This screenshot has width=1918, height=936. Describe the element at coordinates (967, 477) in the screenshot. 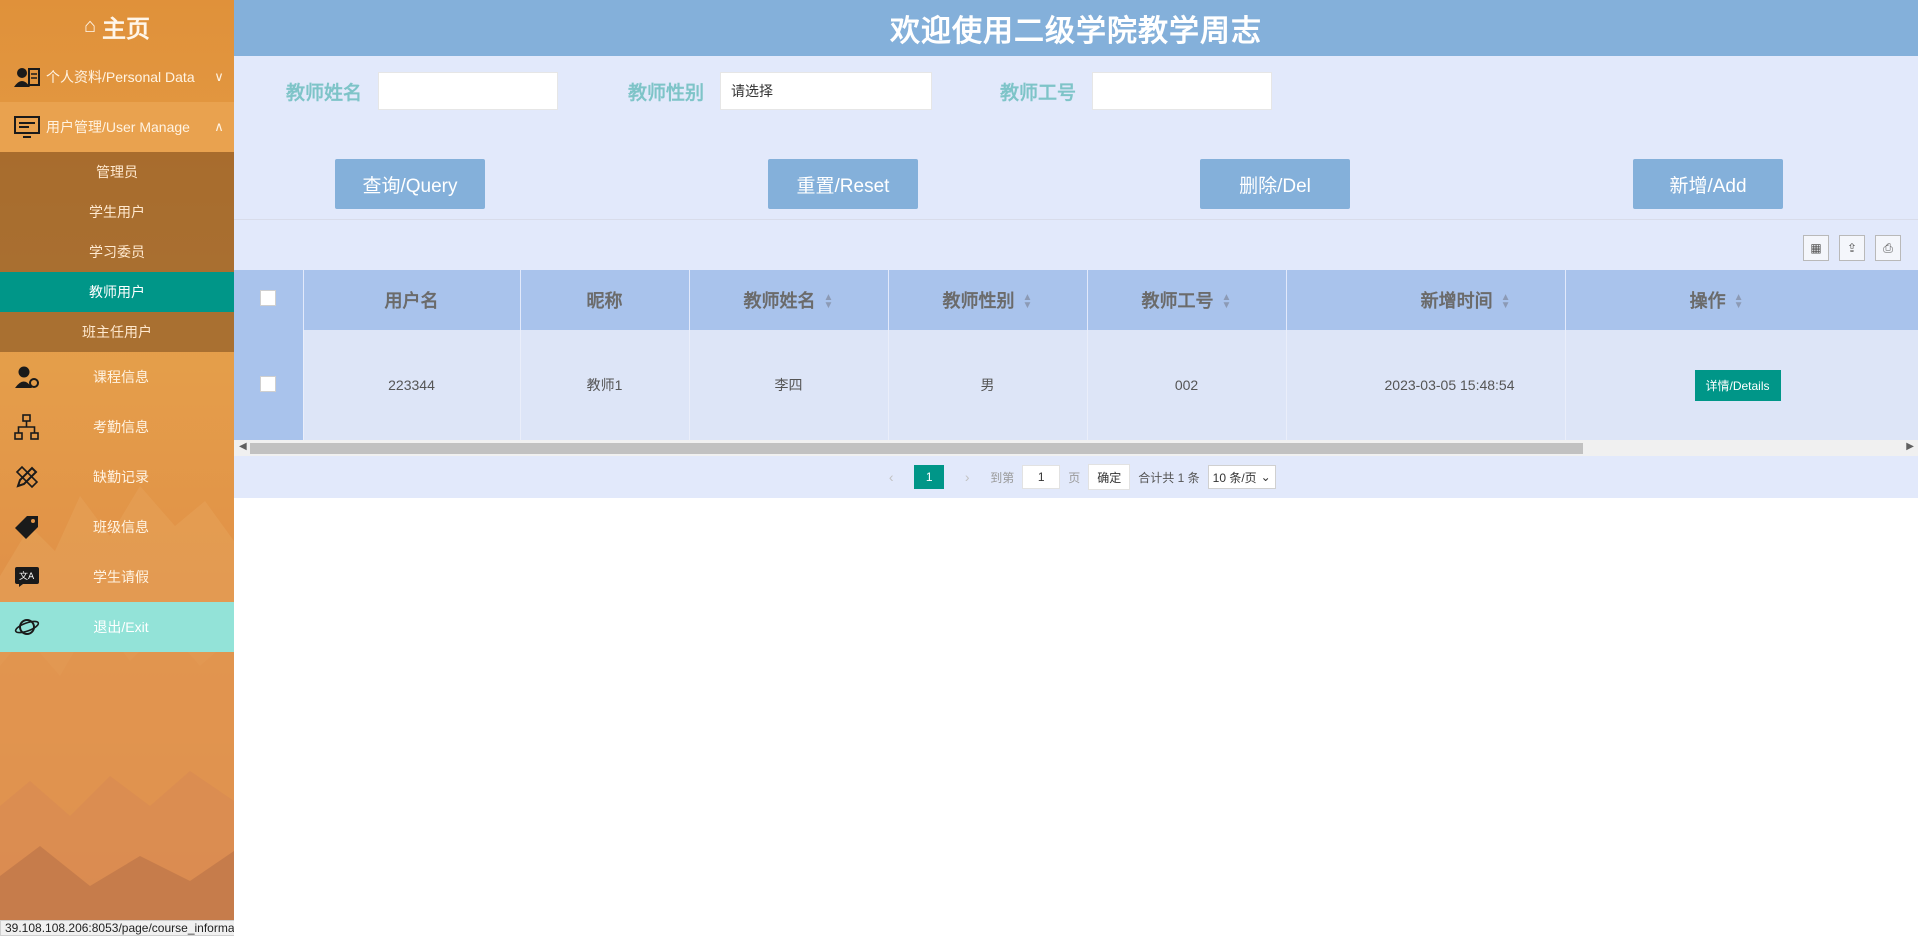

I see `next-page-icon: ›` at that location.